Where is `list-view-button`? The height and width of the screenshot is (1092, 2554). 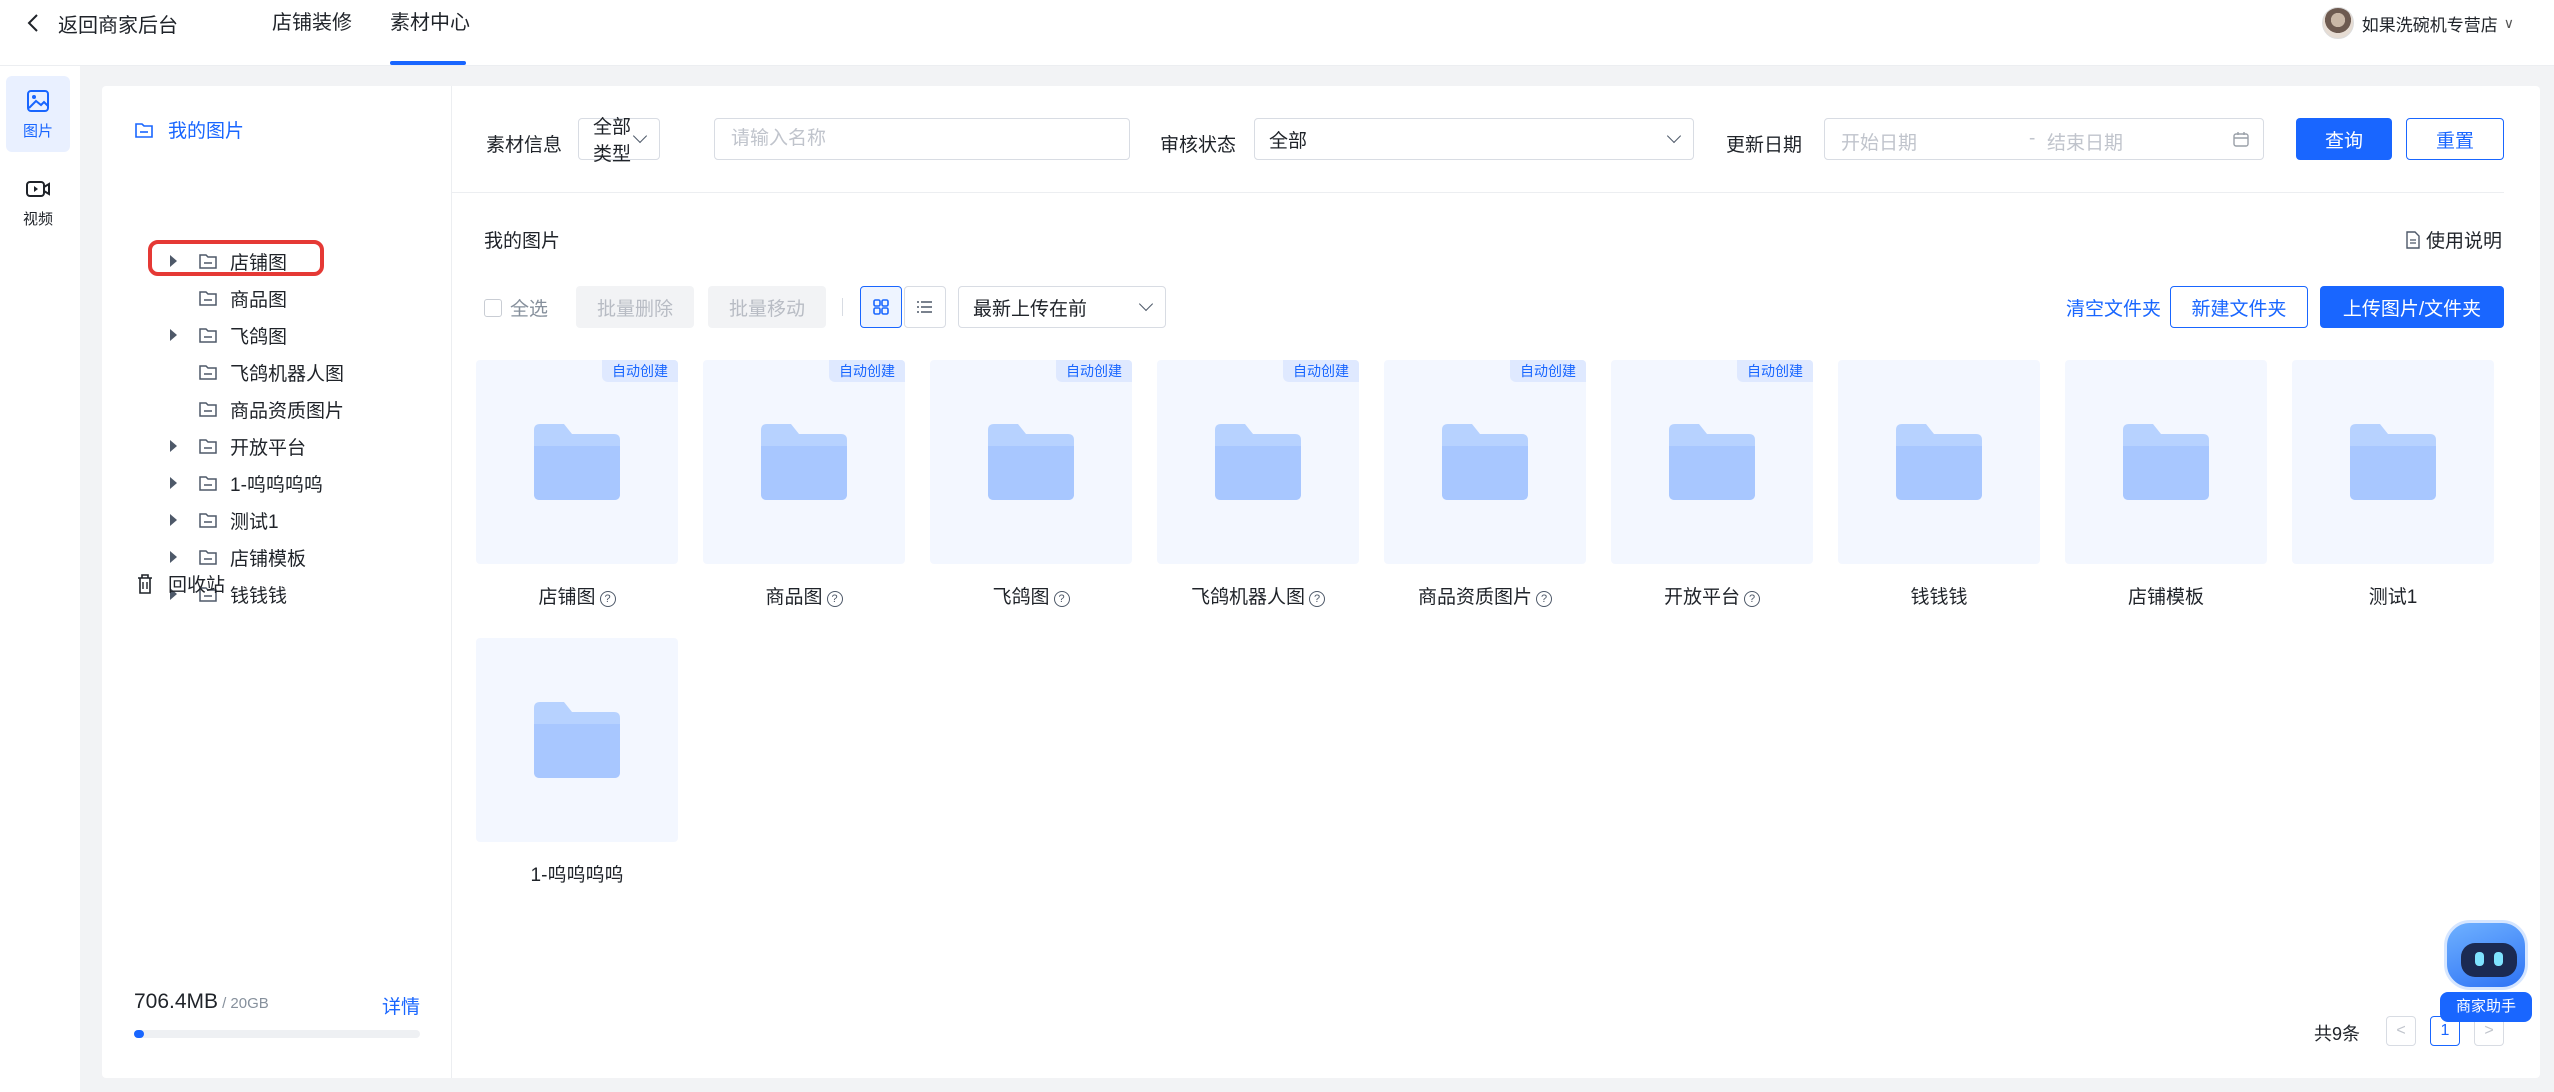 list-view-button is located at coordinates (925, 307).